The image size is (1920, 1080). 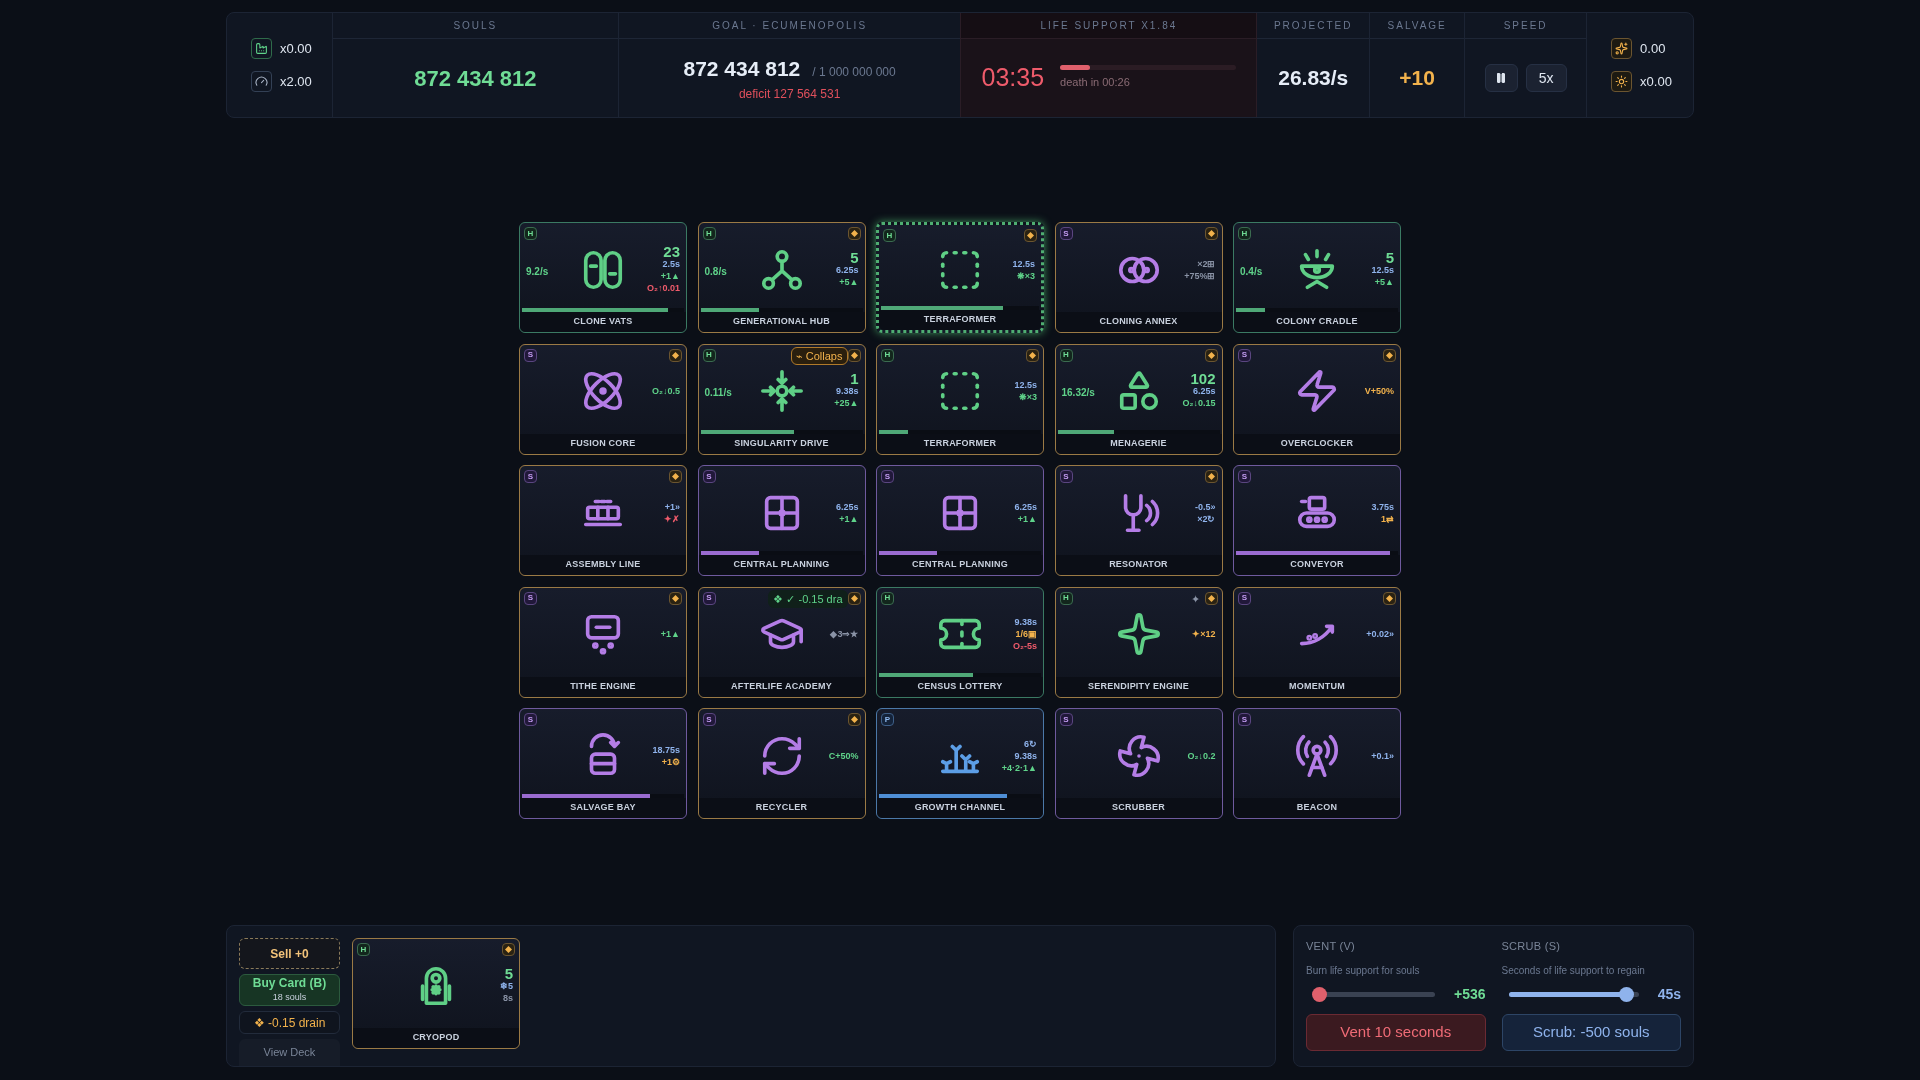 What do you see at coordinates (1313, 78) in the screenshot?
I see `projected-value: 26.83/s` at bounding box center [1313, 78].